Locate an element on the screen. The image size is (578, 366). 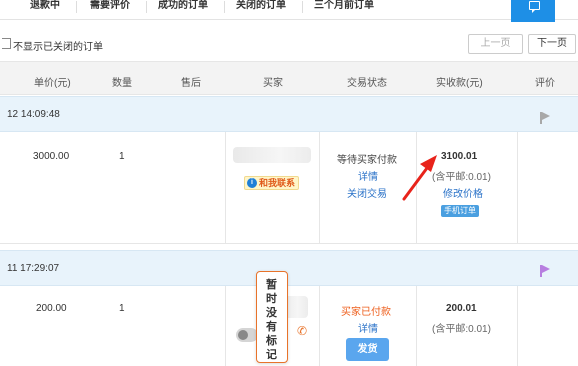
amount-received: 3100.01 is located at coordinates (459, 156).